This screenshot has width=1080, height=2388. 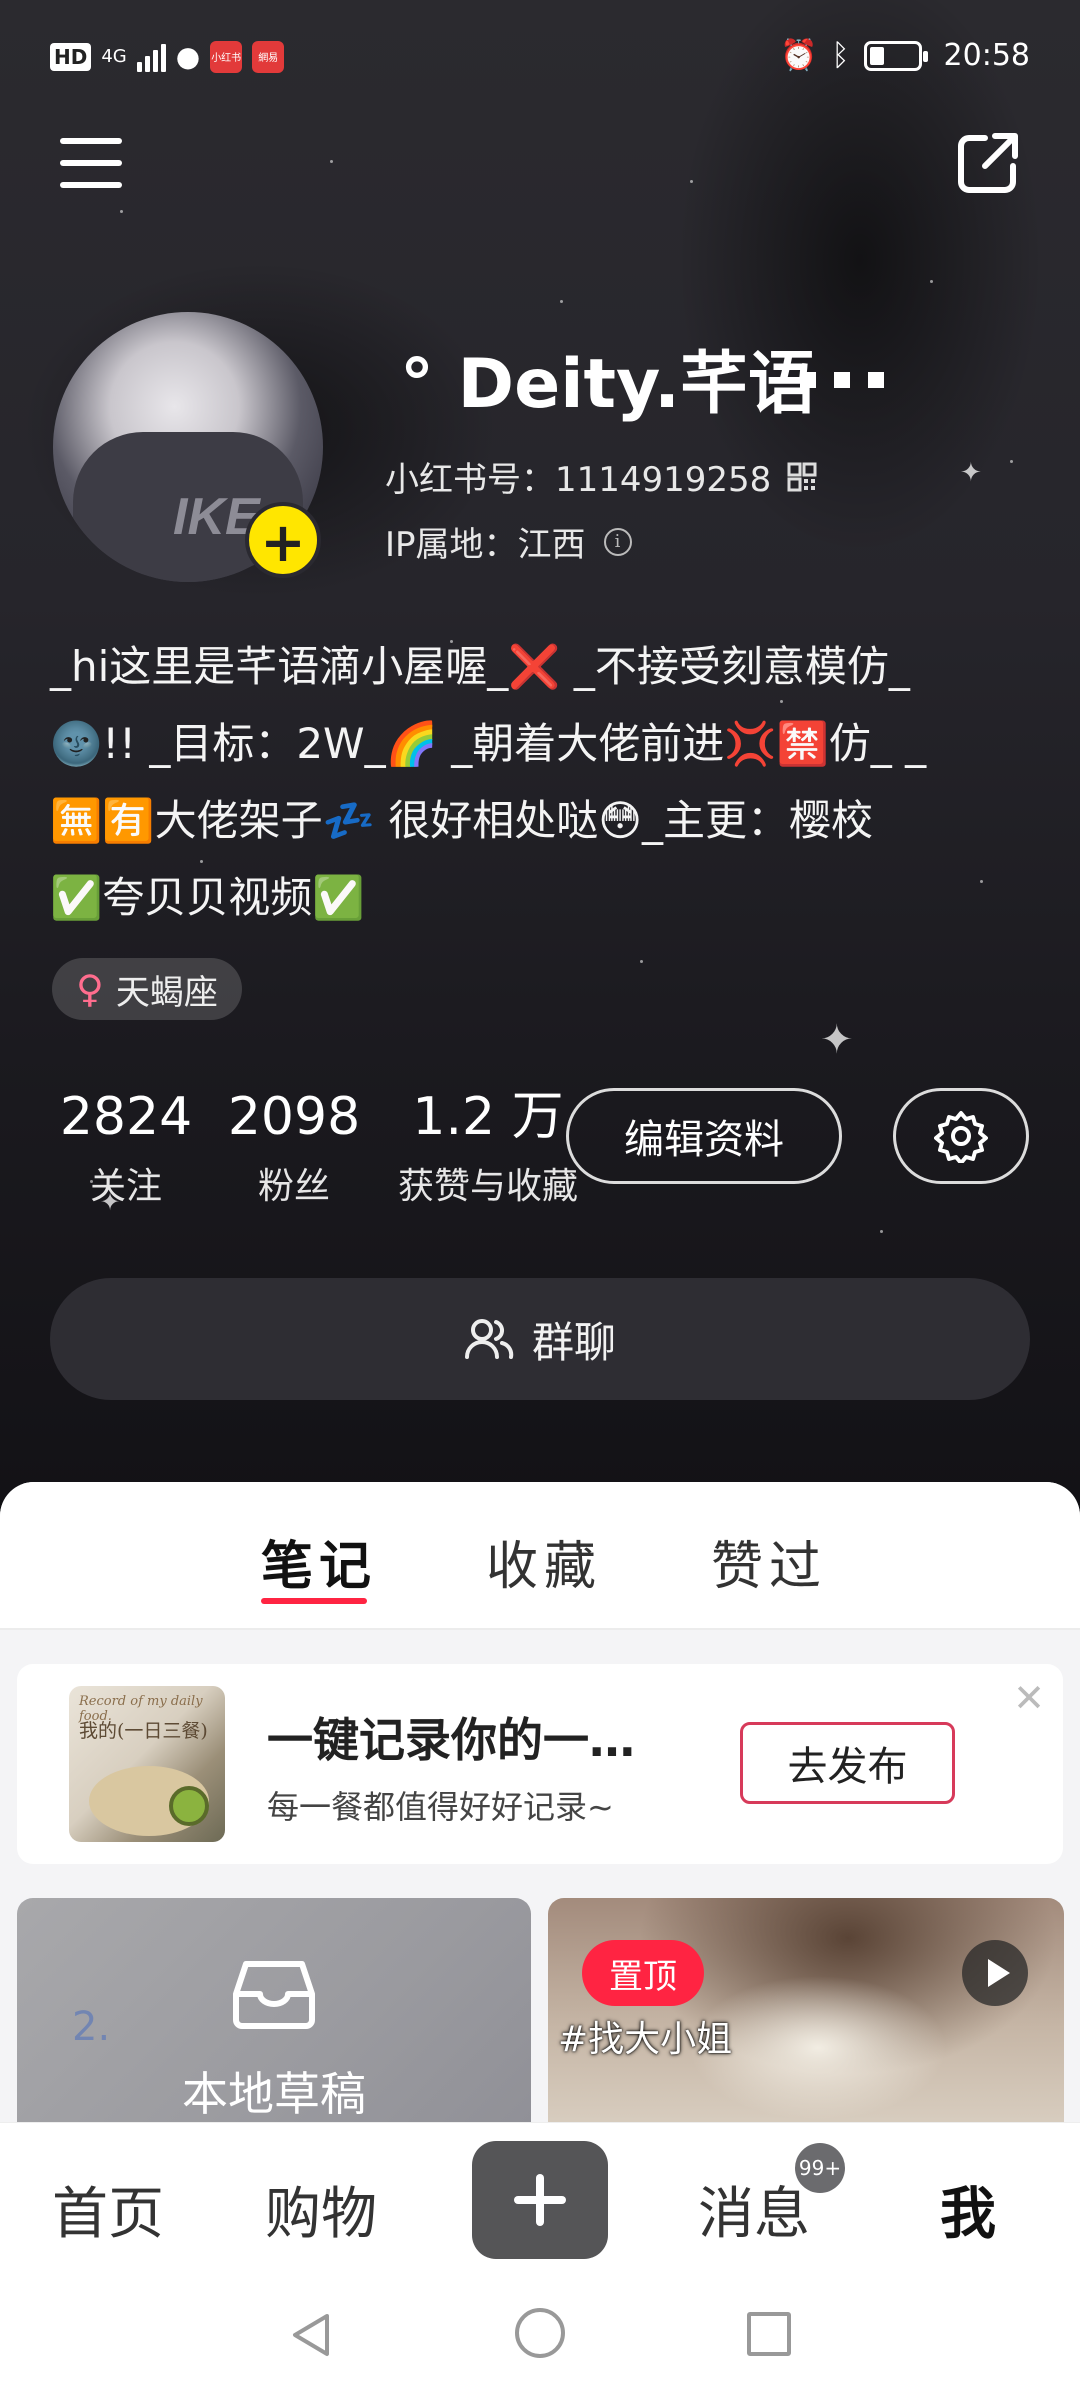 I want to click on tab-liked: 赞过, so click(x=769, y=1561).